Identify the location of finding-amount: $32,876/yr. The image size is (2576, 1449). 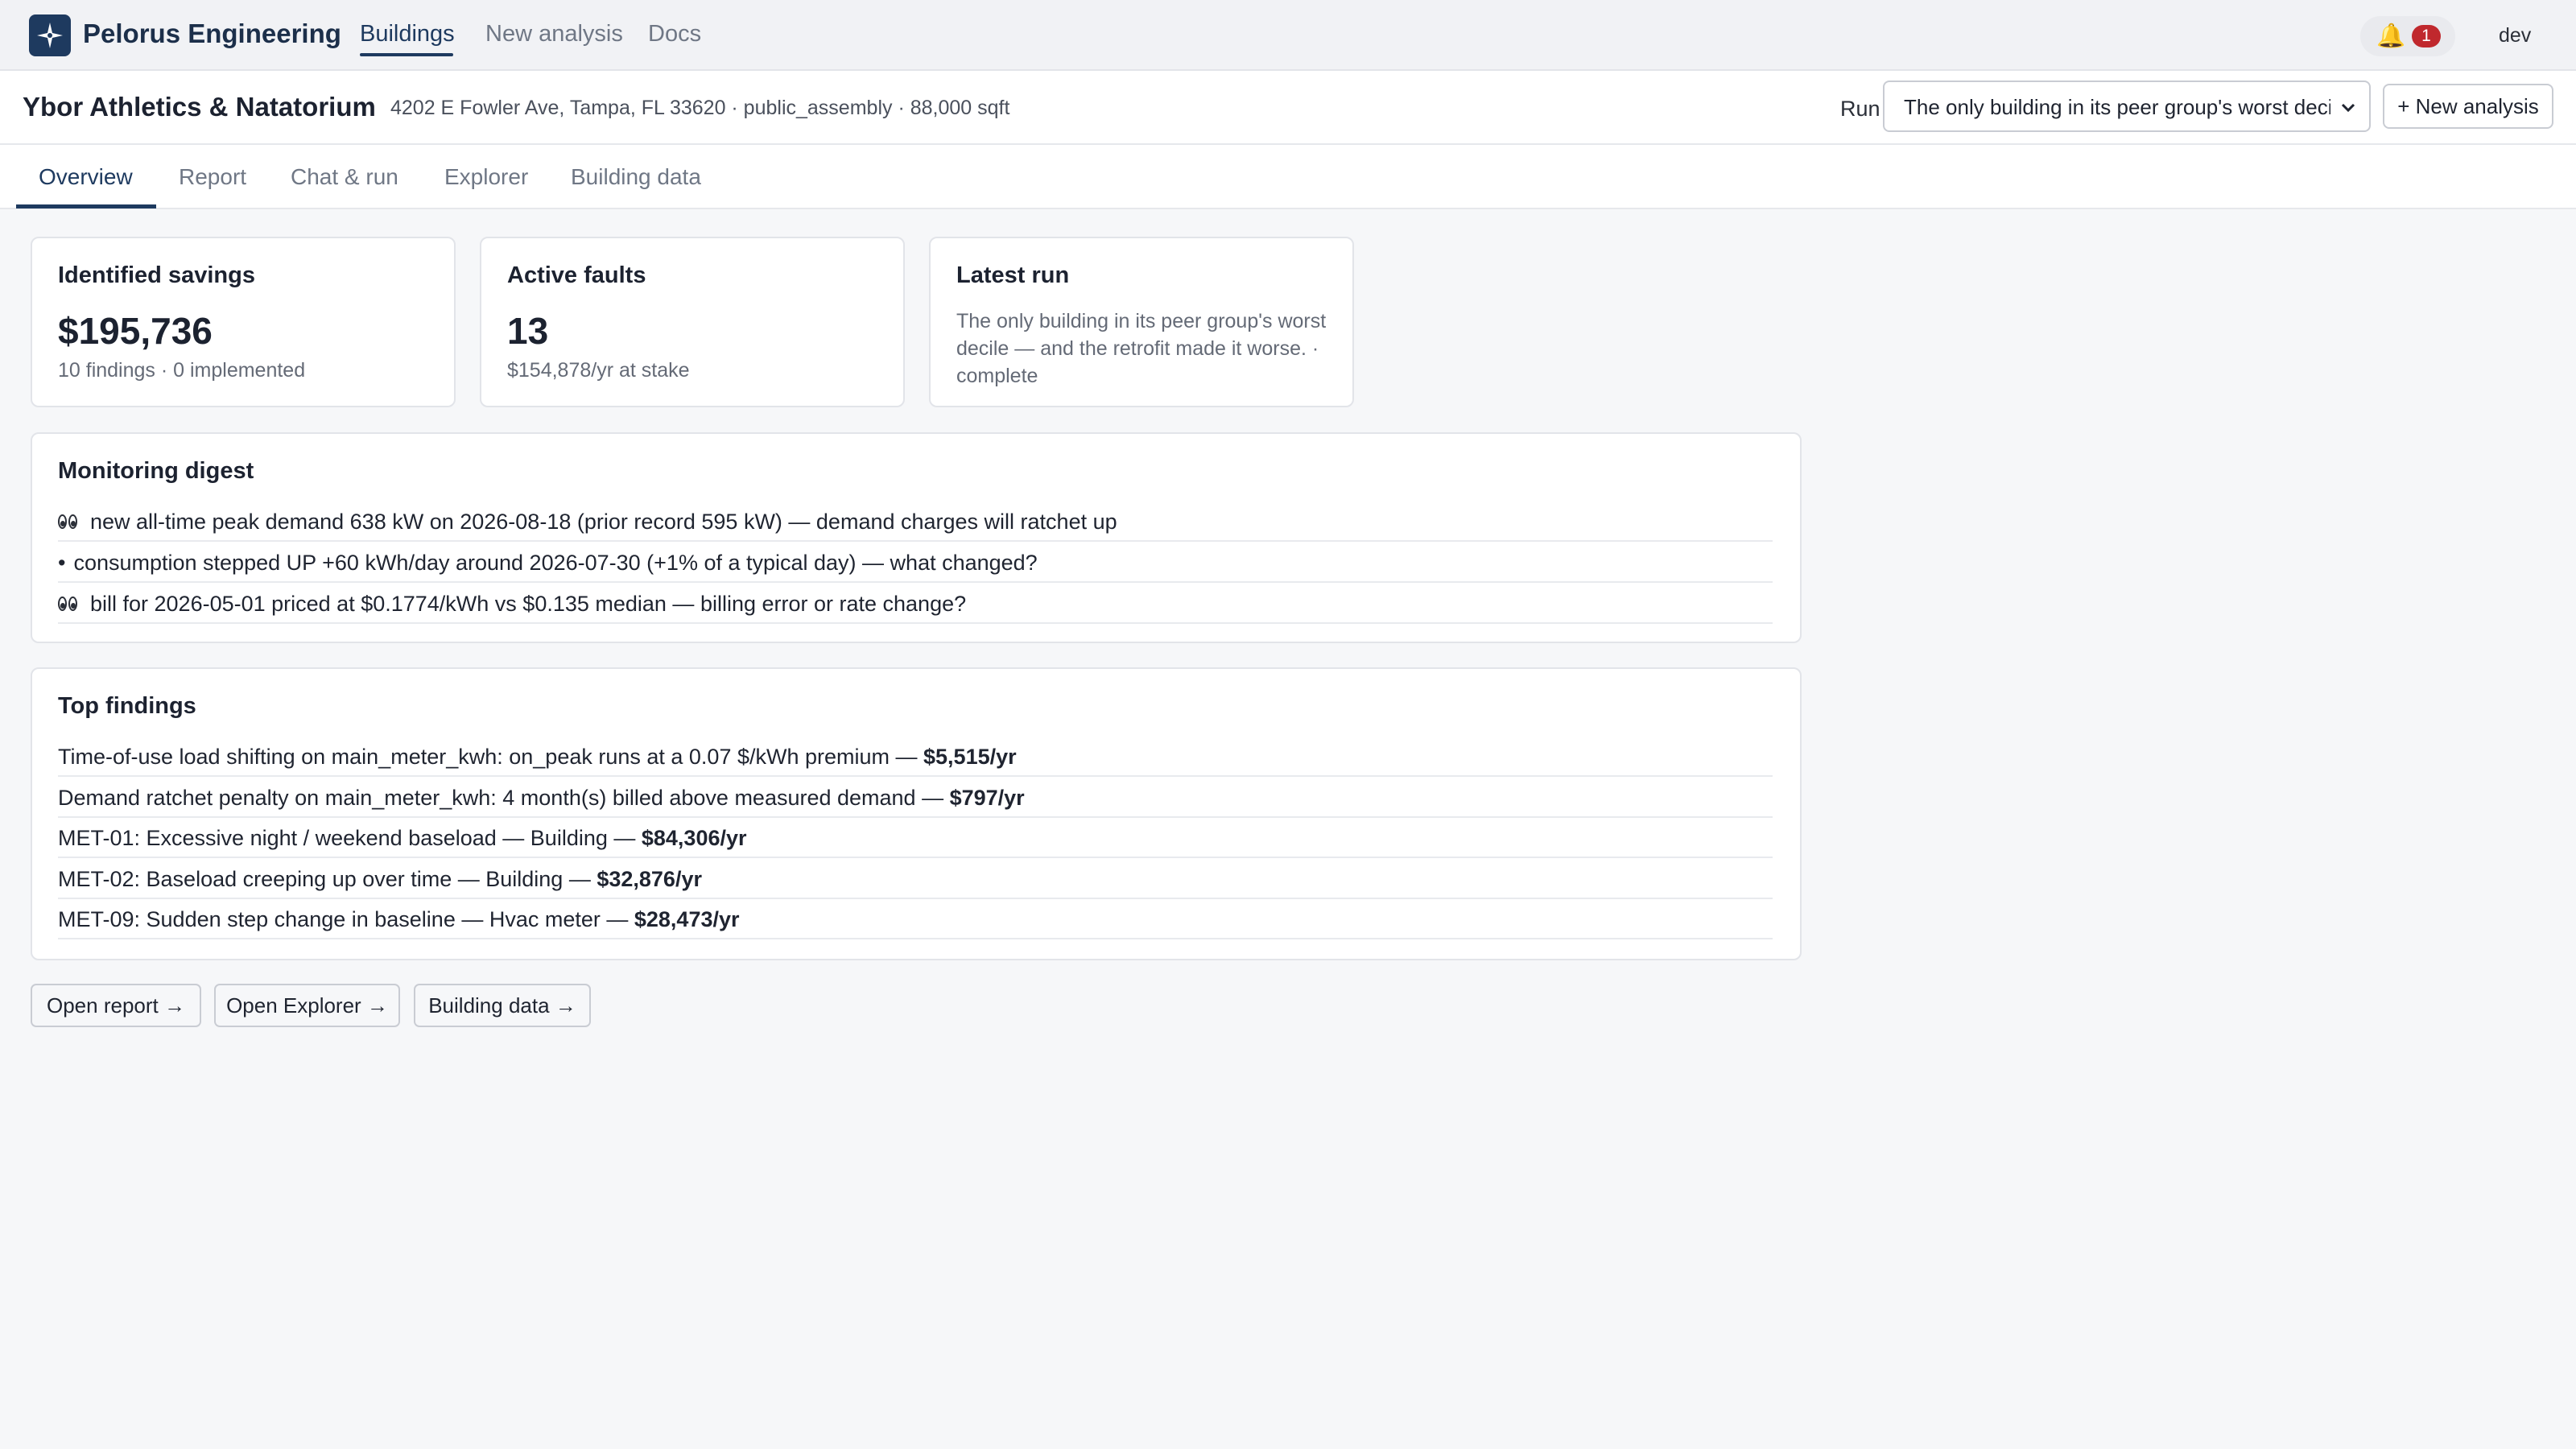
(649, 879).